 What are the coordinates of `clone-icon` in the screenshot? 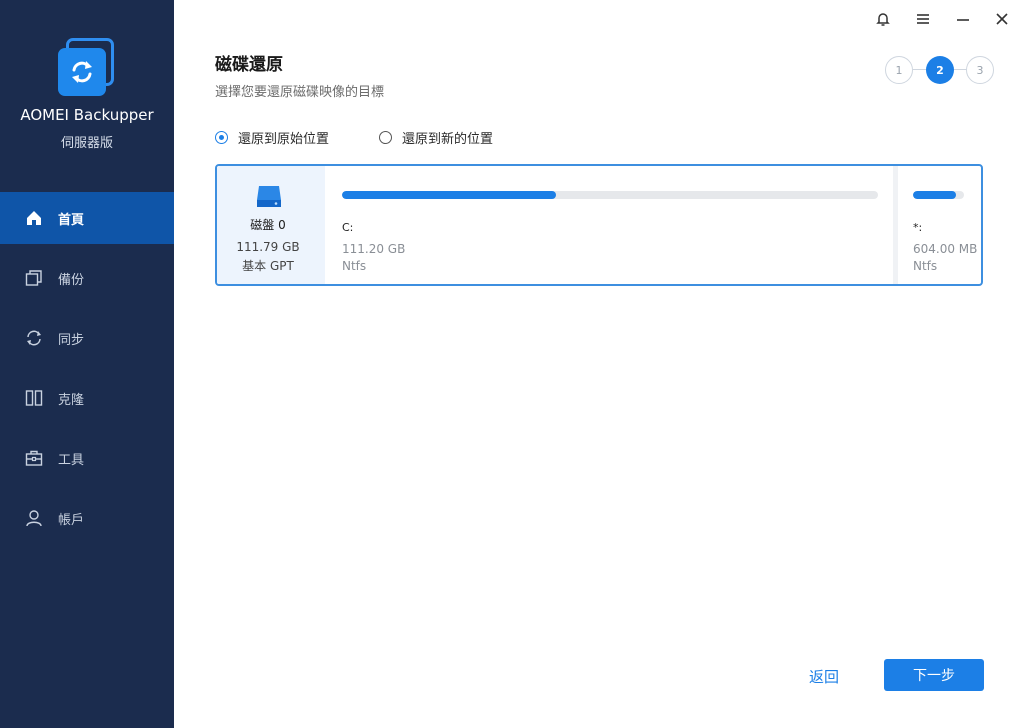 It's located at (34, 398).